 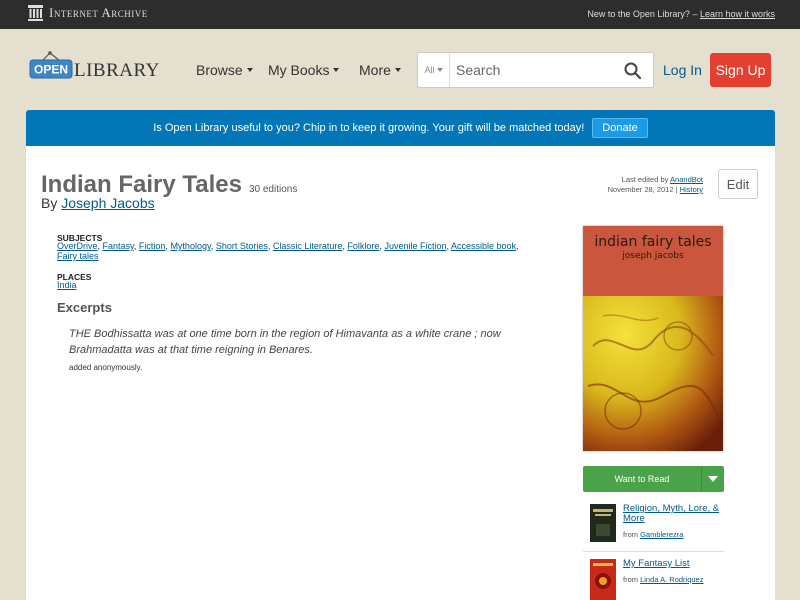 What do you see at coordinates (219, 70) in the screenshot?
I see `nav-browse-label: Browse` at bounding box center [219, 70].